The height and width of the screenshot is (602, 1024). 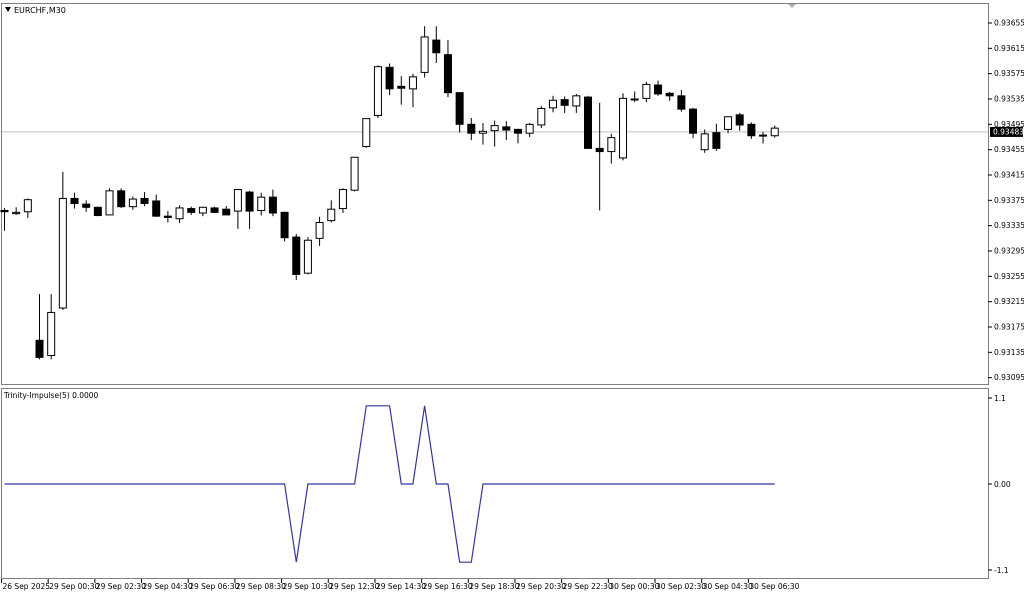 I want to click on price-tick-label: 0.93455, so click(x=1009, y=149).